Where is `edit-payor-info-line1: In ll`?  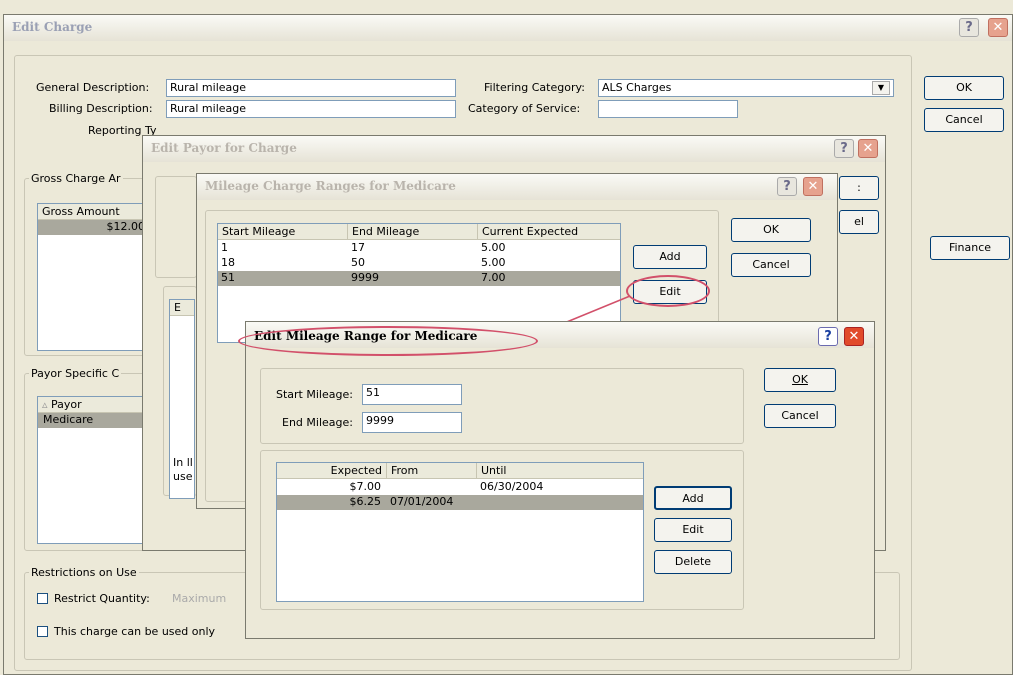
edit-payor-info-line1: In ll is located at coordinates (183, 462).